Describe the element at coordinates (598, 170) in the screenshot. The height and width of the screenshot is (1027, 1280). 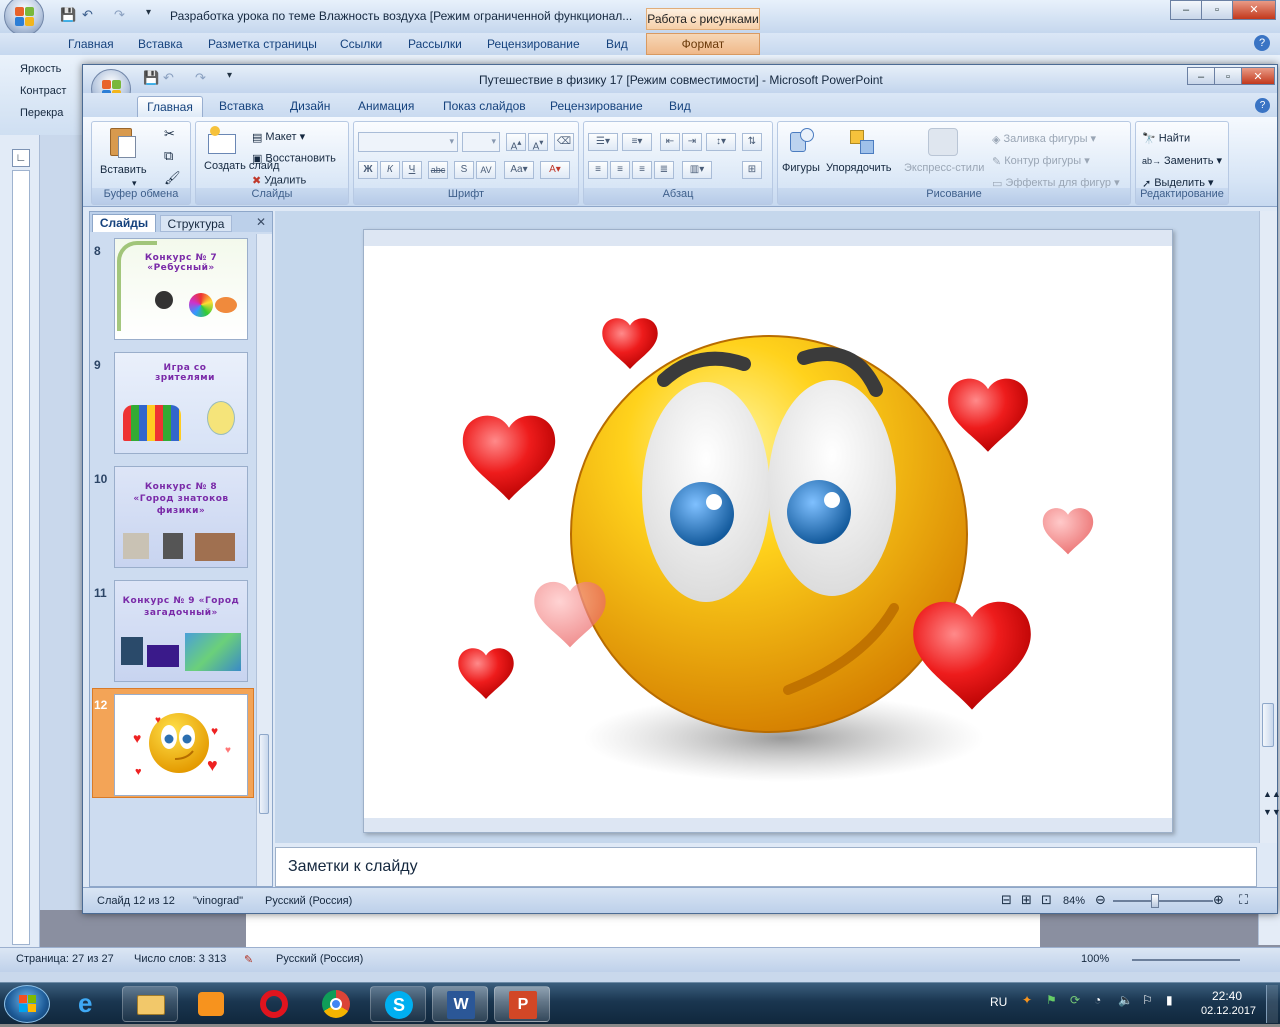
I see `align-left-icon: ≡` at that location.